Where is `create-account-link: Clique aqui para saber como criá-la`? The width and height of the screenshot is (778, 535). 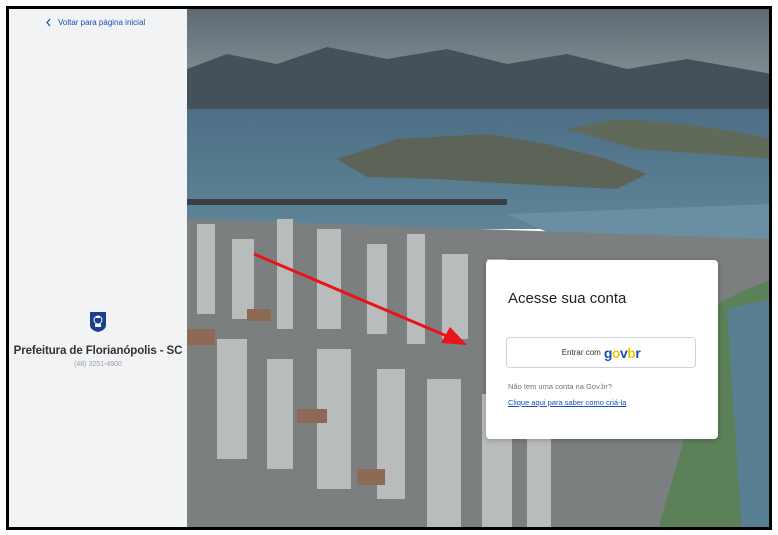 create-account-link: Clique aqui para saber como criá-la is located at coordinates (567, 402).